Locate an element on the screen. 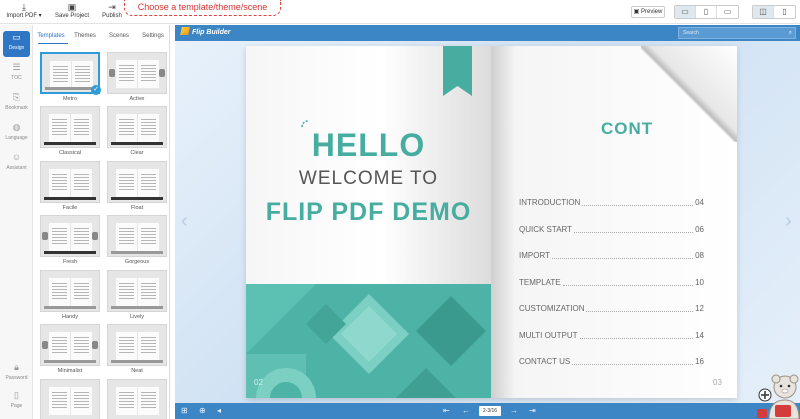 This screenshot has height=419, width=800. previous-page-button: ← is located at coordinates (466, 411).